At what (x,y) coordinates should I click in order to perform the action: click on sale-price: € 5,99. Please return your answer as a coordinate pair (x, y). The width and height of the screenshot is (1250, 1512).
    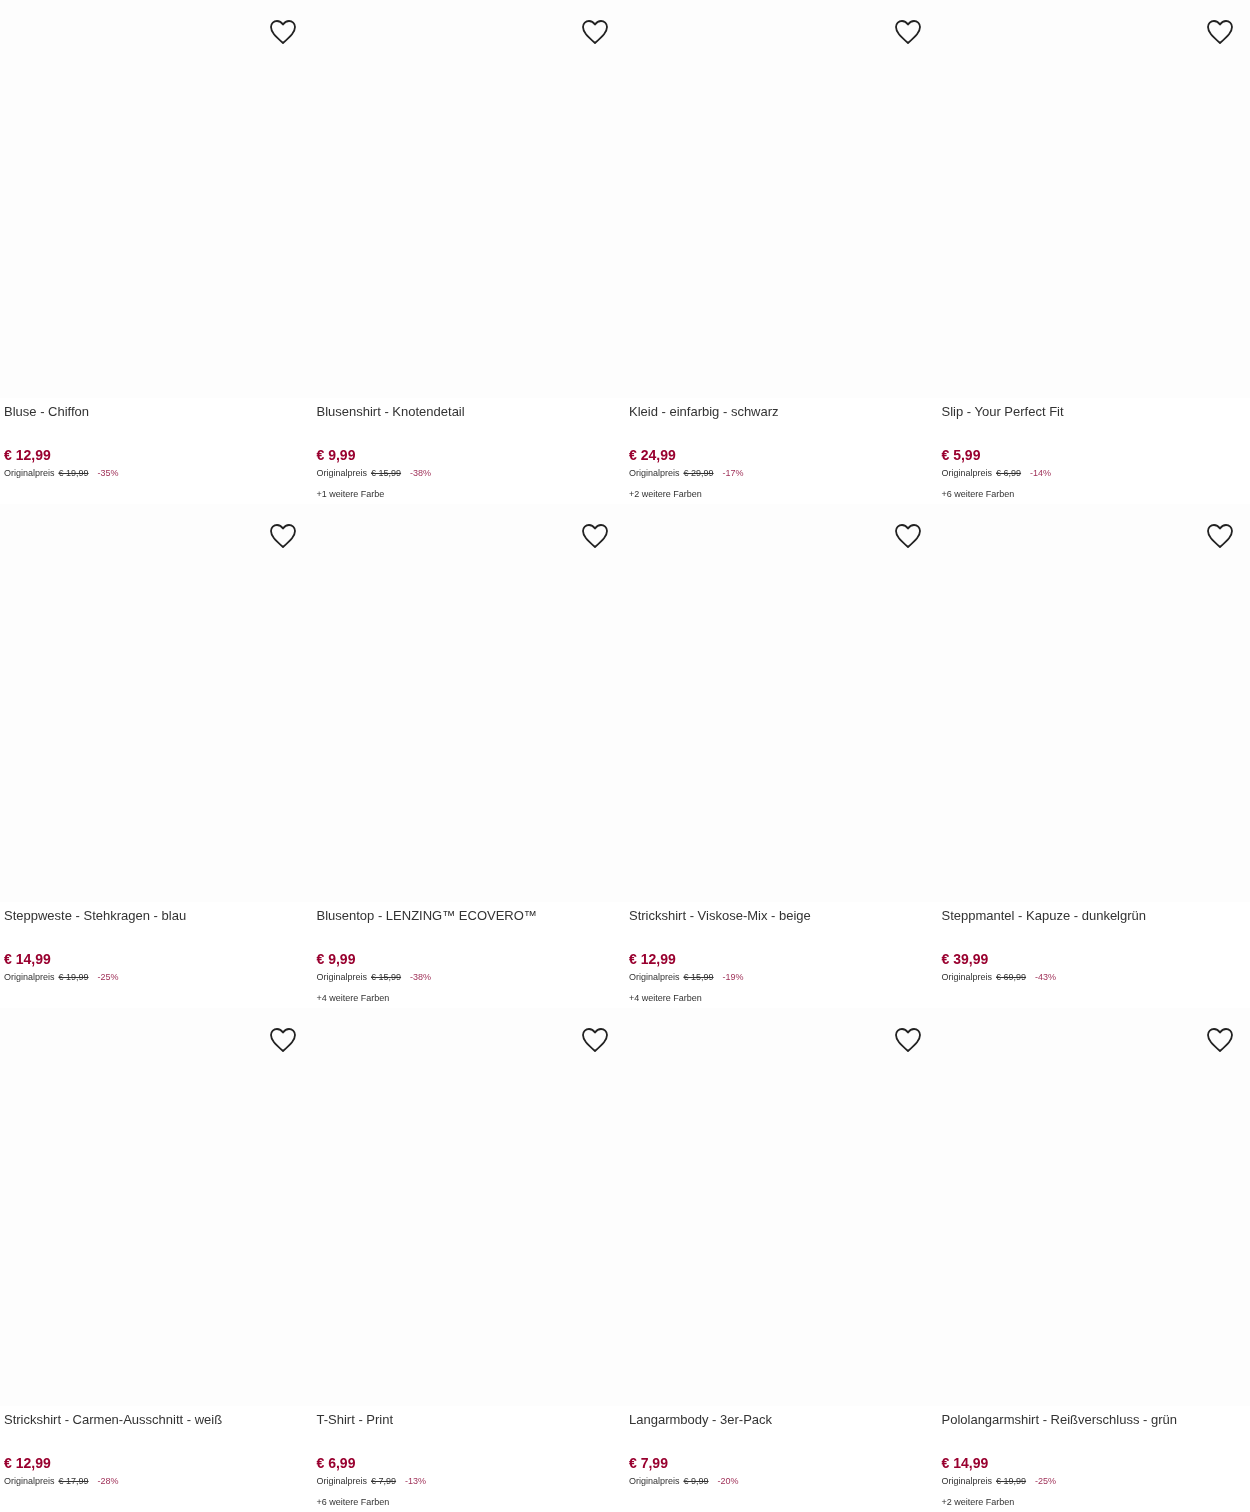
    Looking at the image, I should click on (961, 455).